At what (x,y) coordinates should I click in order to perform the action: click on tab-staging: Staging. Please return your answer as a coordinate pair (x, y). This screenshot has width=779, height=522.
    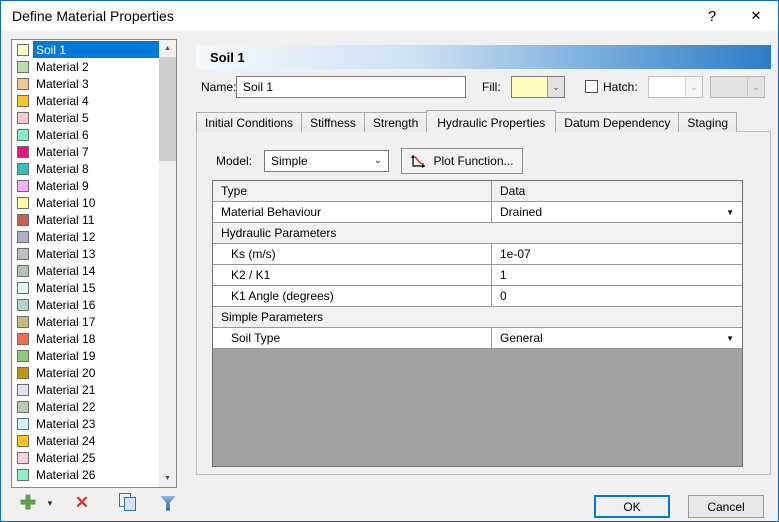
    Looking at the image, I should click on (708, 122).